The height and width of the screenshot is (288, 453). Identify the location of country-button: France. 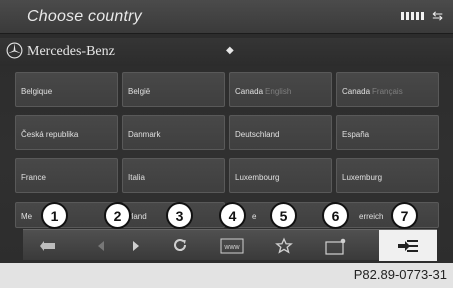
(66, 175).